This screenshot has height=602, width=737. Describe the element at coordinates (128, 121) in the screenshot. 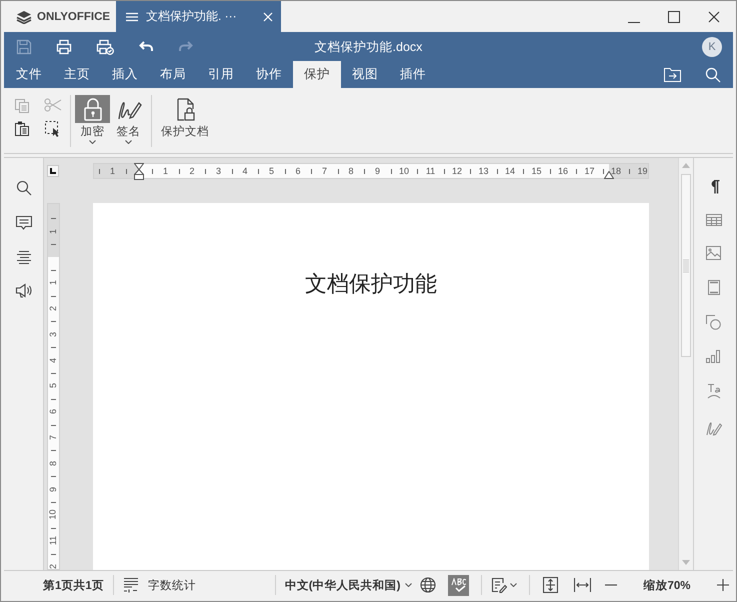

I see `signature-button: 签名` at that location.